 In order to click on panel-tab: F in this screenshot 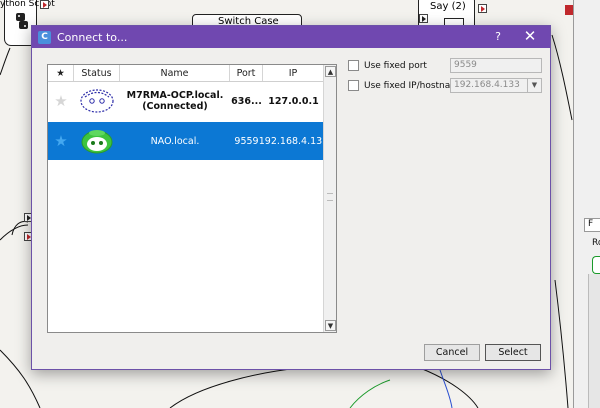, I will do `click(592, 225)`.